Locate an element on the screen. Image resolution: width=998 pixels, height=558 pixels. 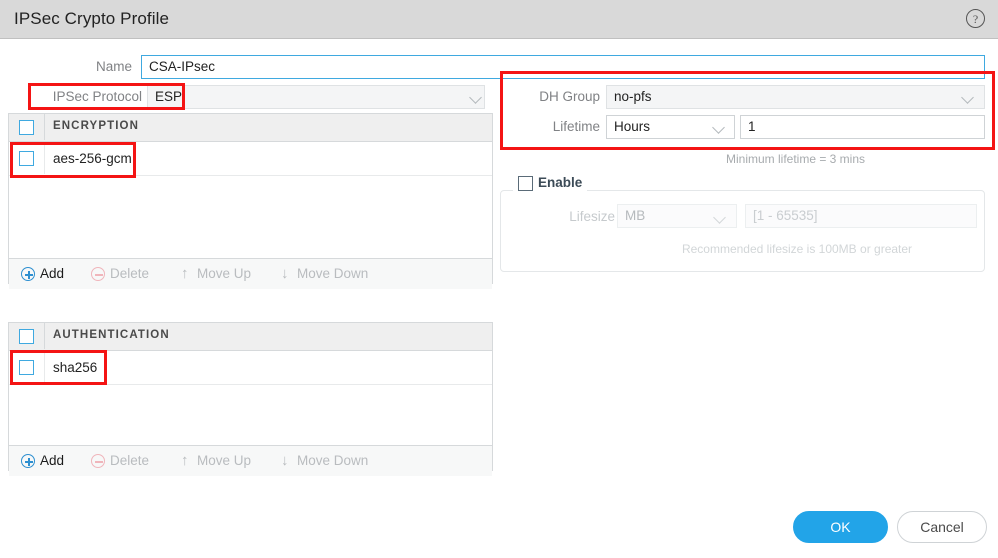
dialog-title-bar: IPSec Crypto Profile ? is located at coordinates (499, 19).